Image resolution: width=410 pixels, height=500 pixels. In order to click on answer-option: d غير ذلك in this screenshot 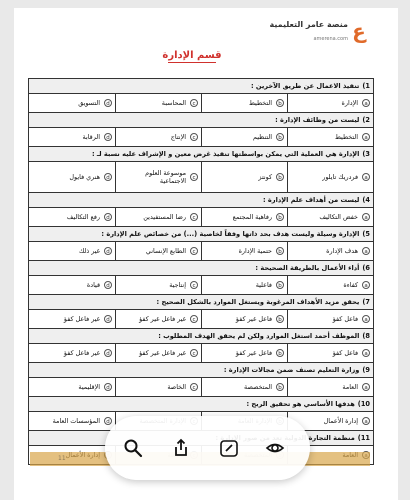, I will do `click(72, 251)`.